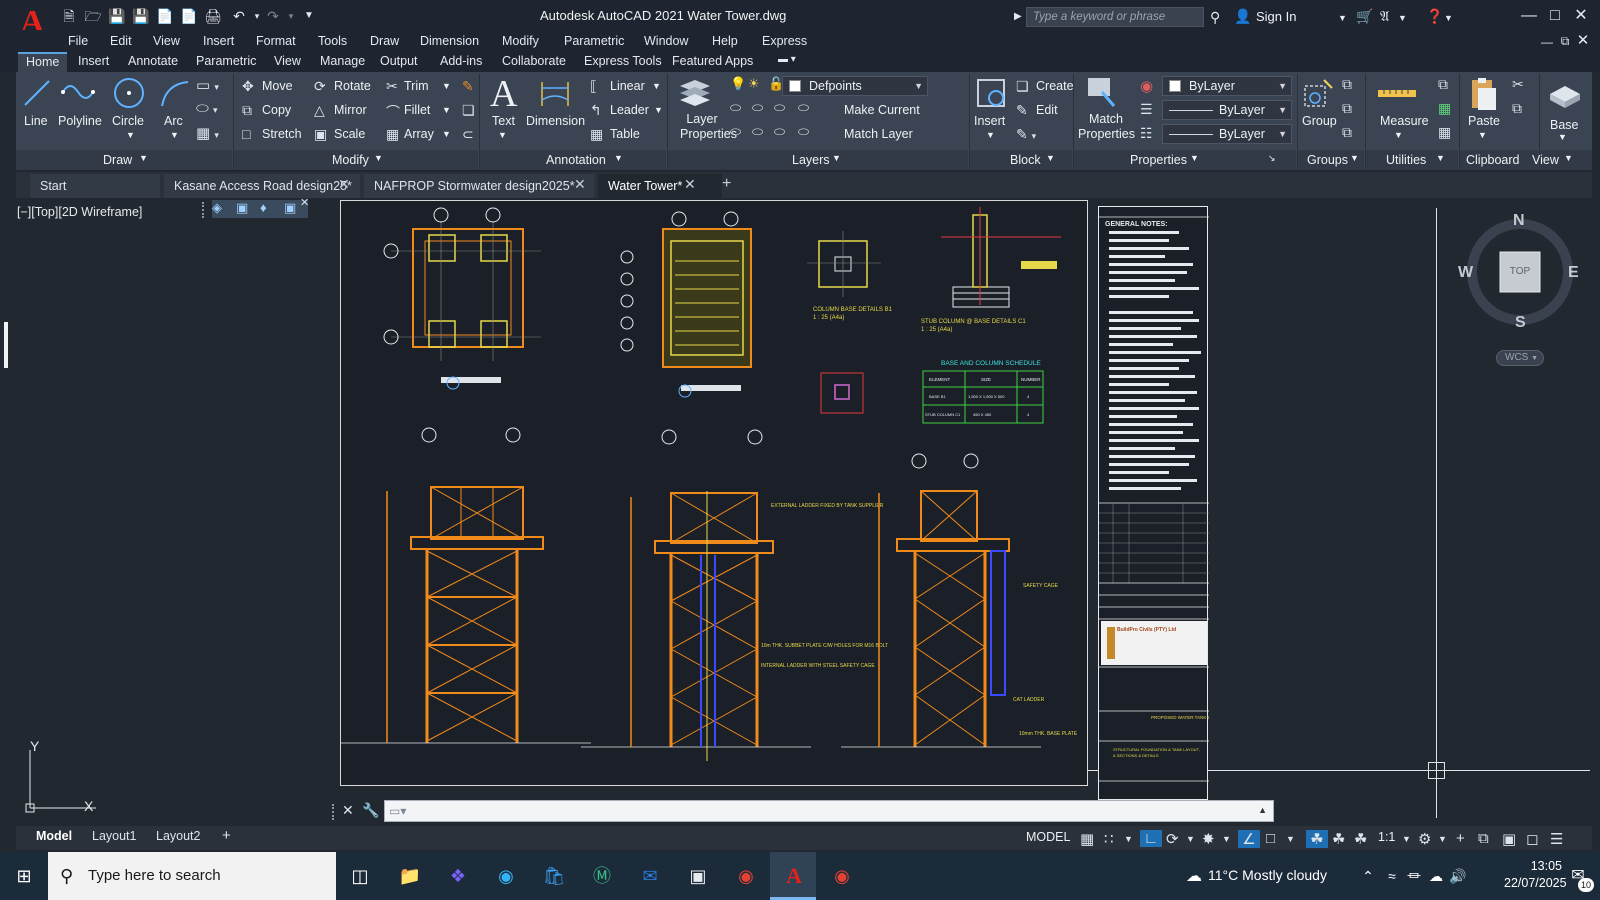  What do you see at coordinates (1465, 273) in the screenshot?
I see `compass-w: W` at bounding box center [1465, 273].